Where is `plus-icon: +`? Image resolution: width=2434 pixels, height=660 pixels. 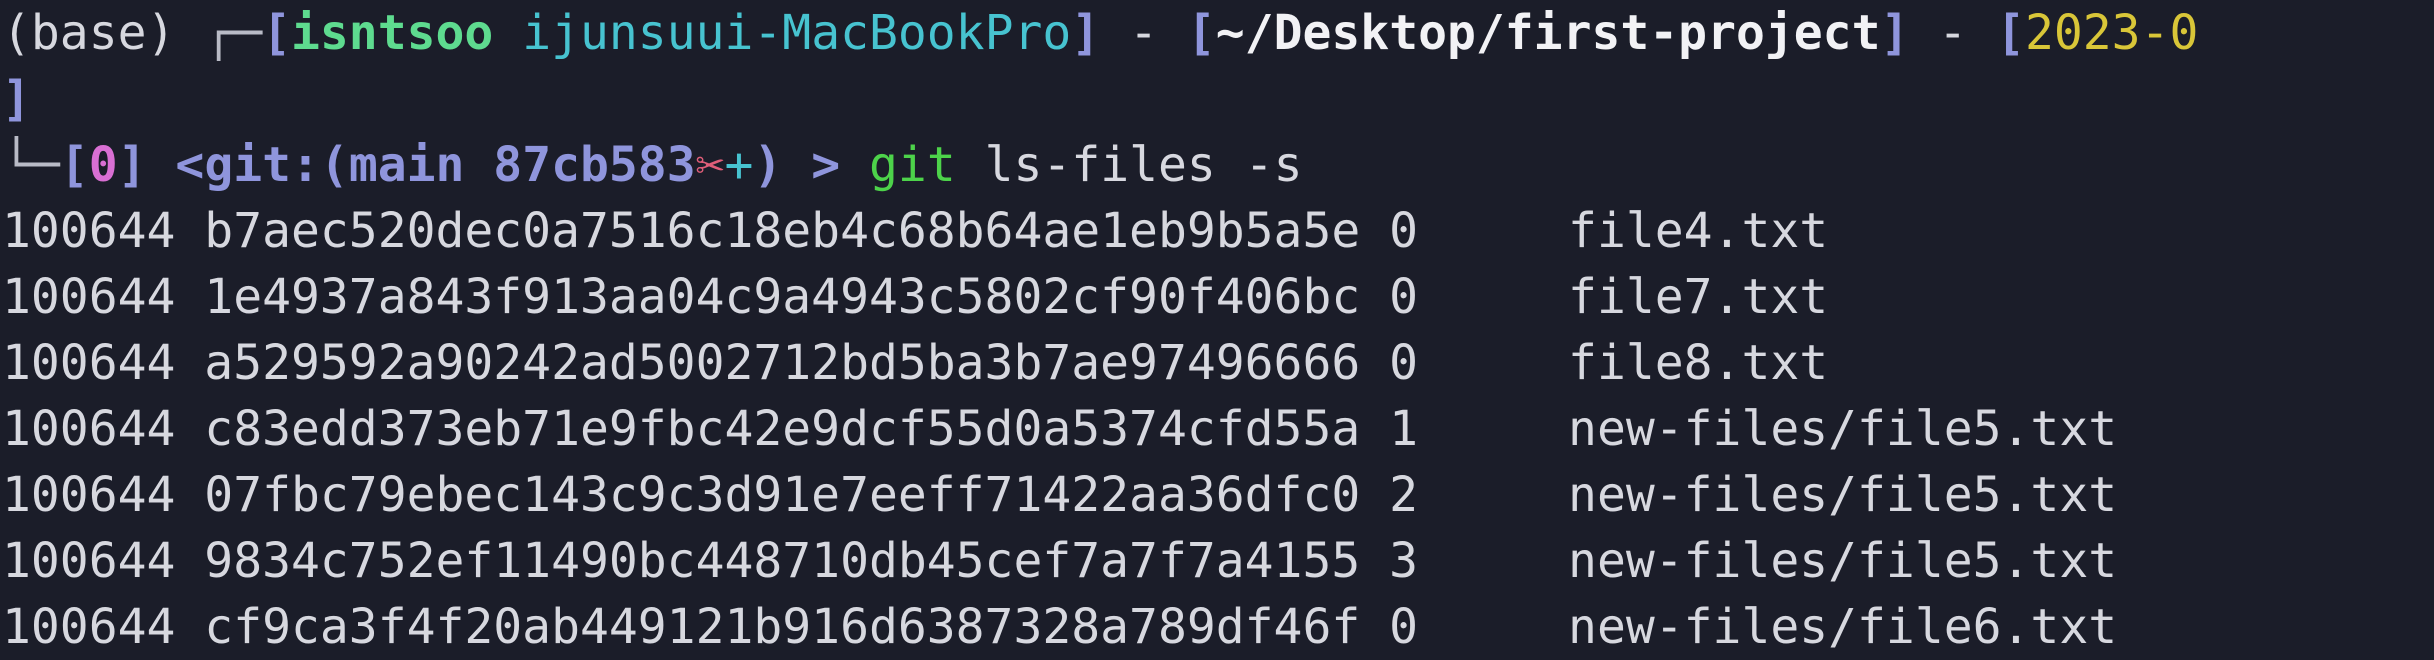 plus-icon: + is located at coordinates (739, 165).